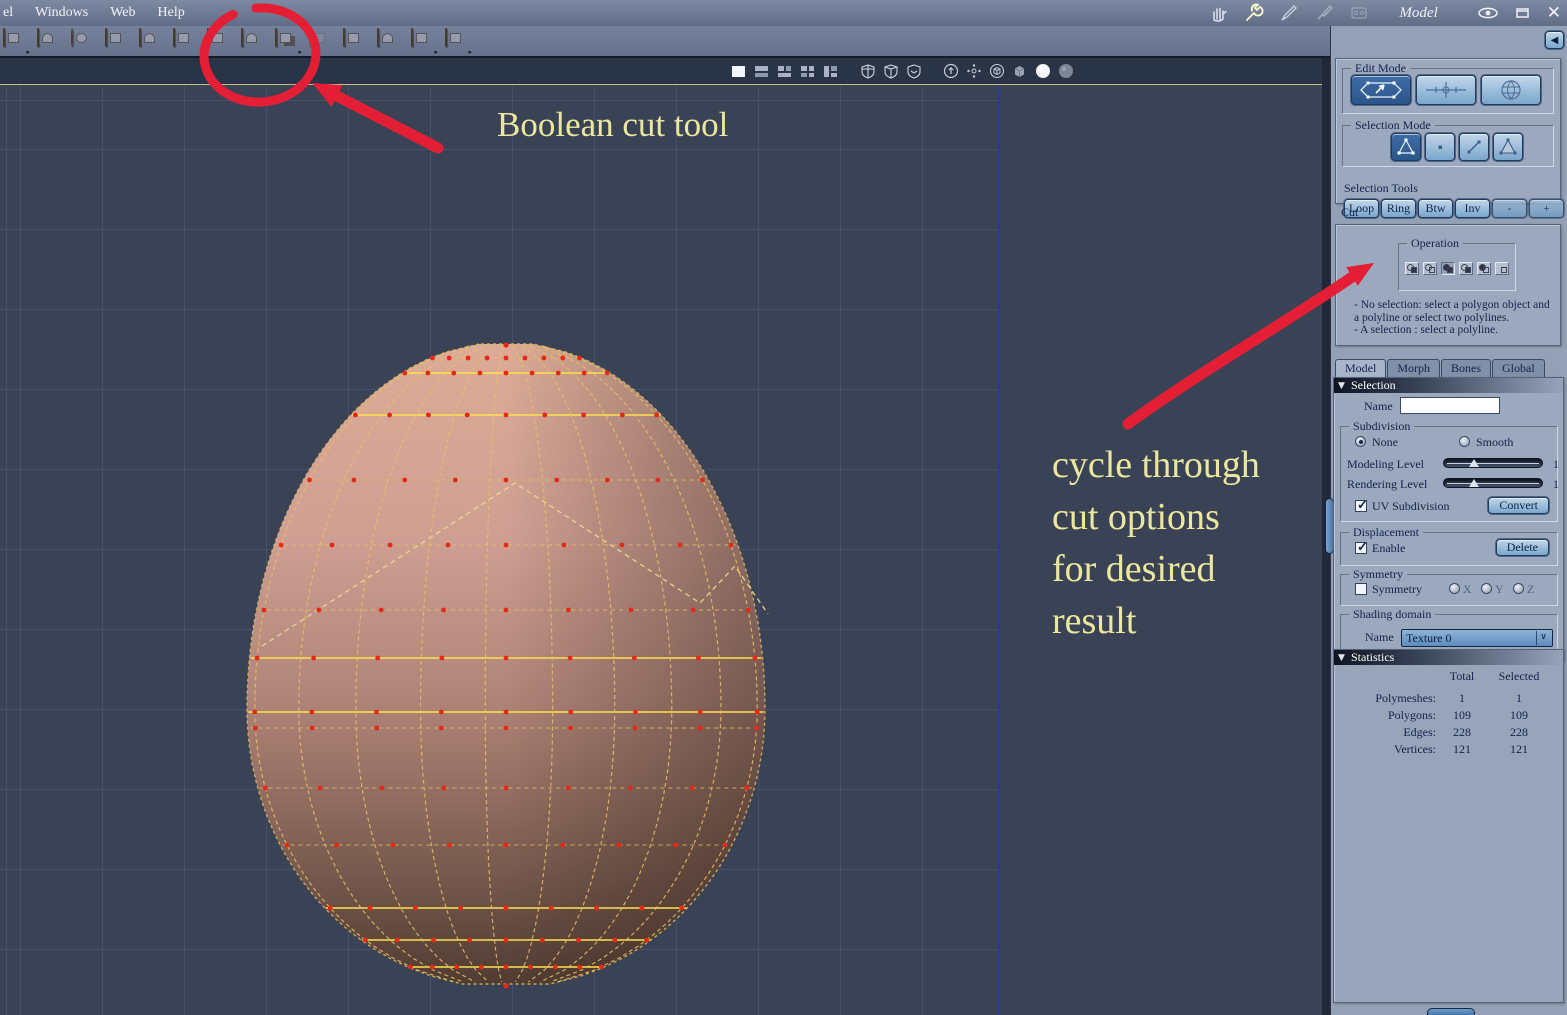 The height and width of the screenshot is (1015, 1567). I want to click on symmetry-z-label: Z, so click(1531, 589).